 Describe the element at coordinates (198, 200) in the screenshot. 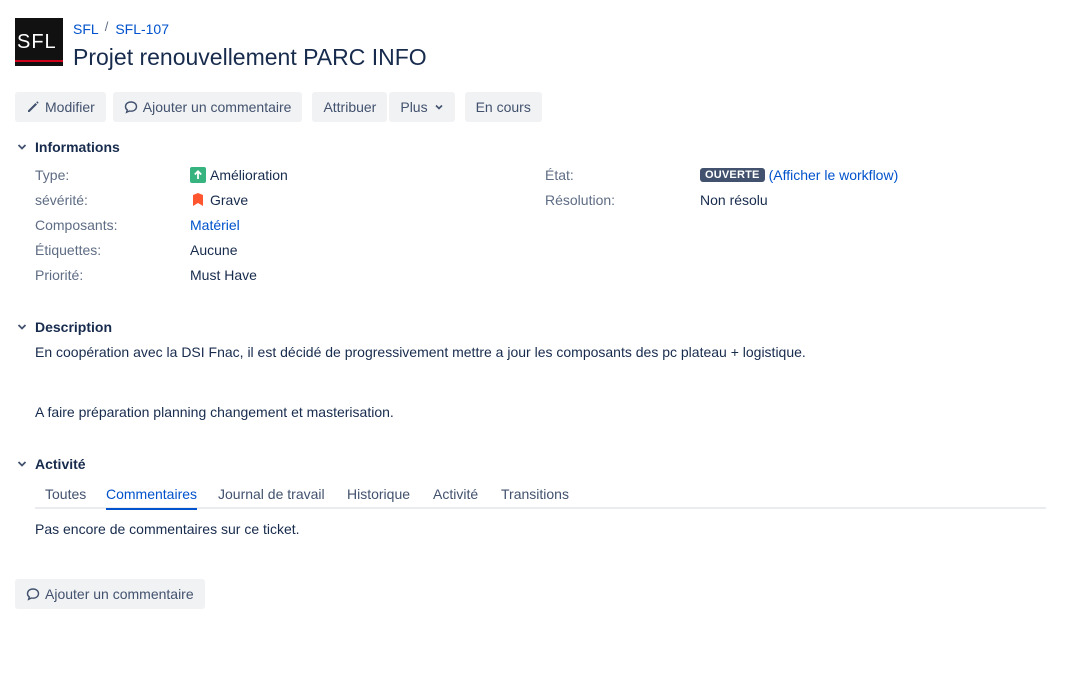

I see `bookmark-icon` at that location.